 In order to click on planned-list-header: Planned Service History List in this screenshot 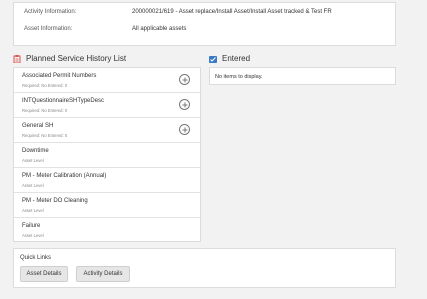, I will do `click(69, 58)`.